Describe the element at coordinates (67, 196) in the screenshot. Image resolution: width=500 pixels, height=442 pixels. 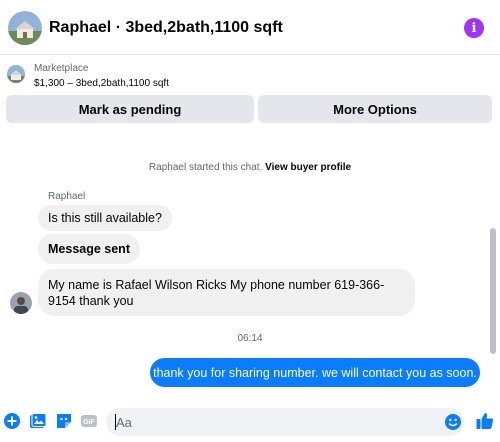
I see `sender-name: Raphael` at that location.